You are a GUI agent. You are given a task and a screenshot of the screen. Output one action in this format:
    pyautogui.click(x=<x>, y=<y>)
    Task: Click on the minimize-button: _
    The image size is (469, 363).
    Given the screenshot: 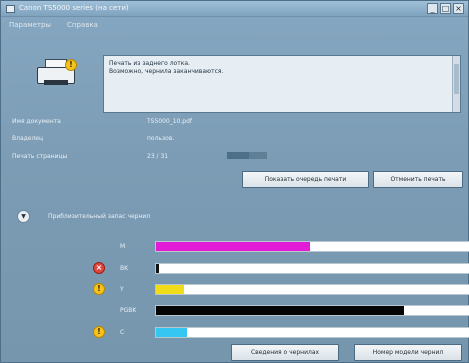 What is the action you would take?
    pyautogui.click(x=432, y=8)
    